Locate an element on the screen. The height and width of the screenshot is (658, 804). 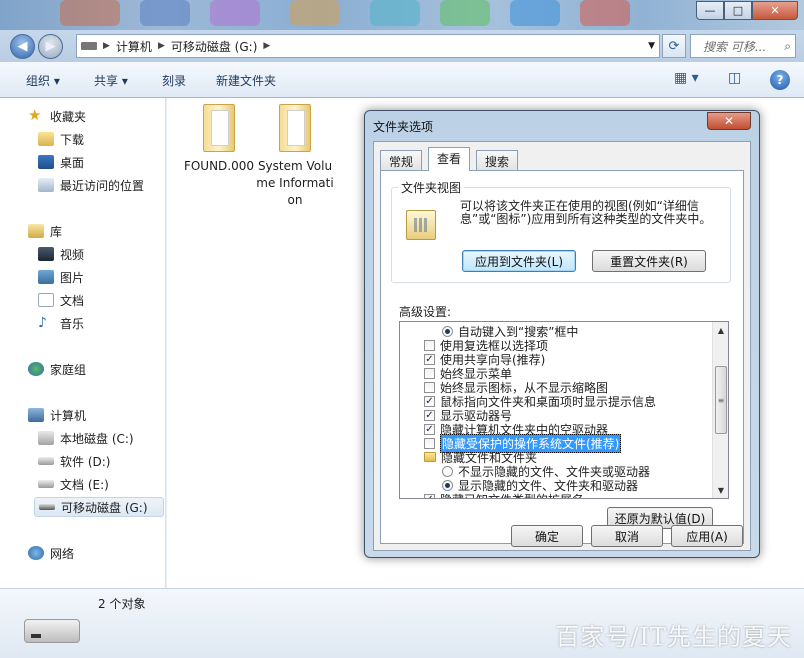
apply-to-folders-button: 应用到文件夹(L) is located at coordinates (519, 261).